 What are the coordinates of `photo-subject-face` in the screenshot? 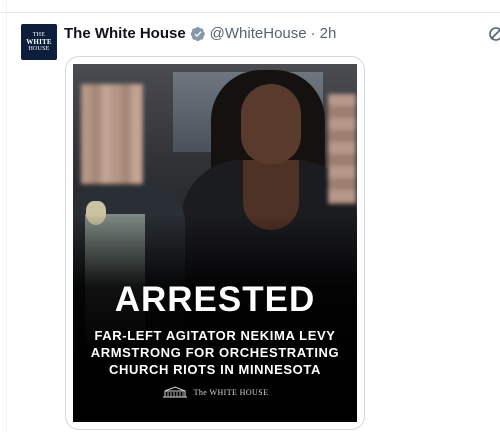 It's located at (271, 124).